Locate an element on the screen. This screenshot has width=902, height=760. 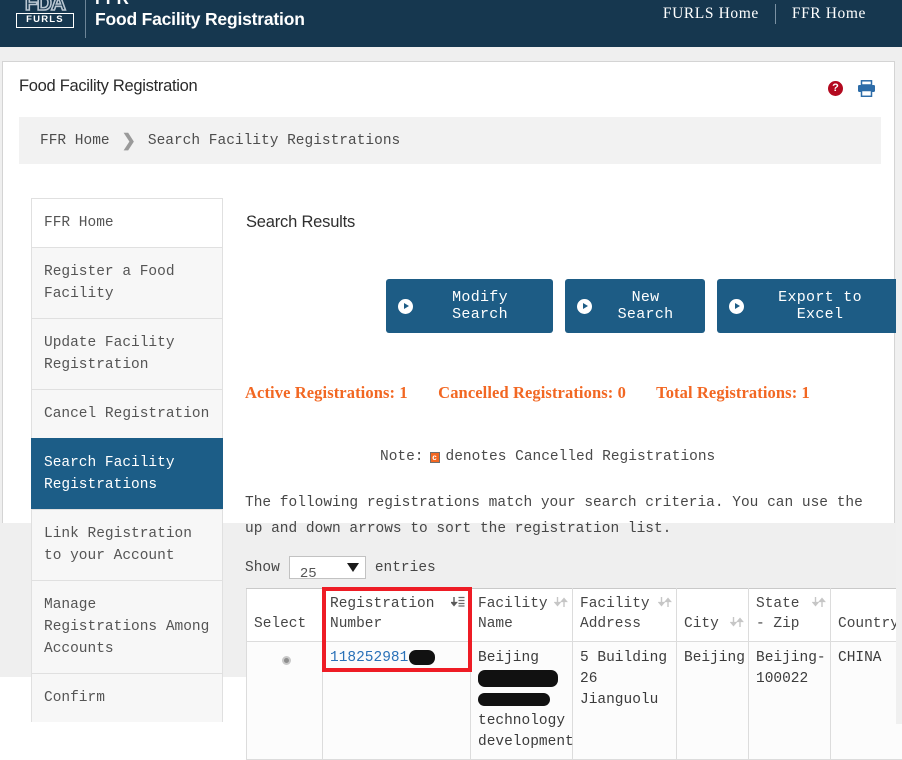
column-label-facility-address: Facility Address is located at coordinates (618, 614).